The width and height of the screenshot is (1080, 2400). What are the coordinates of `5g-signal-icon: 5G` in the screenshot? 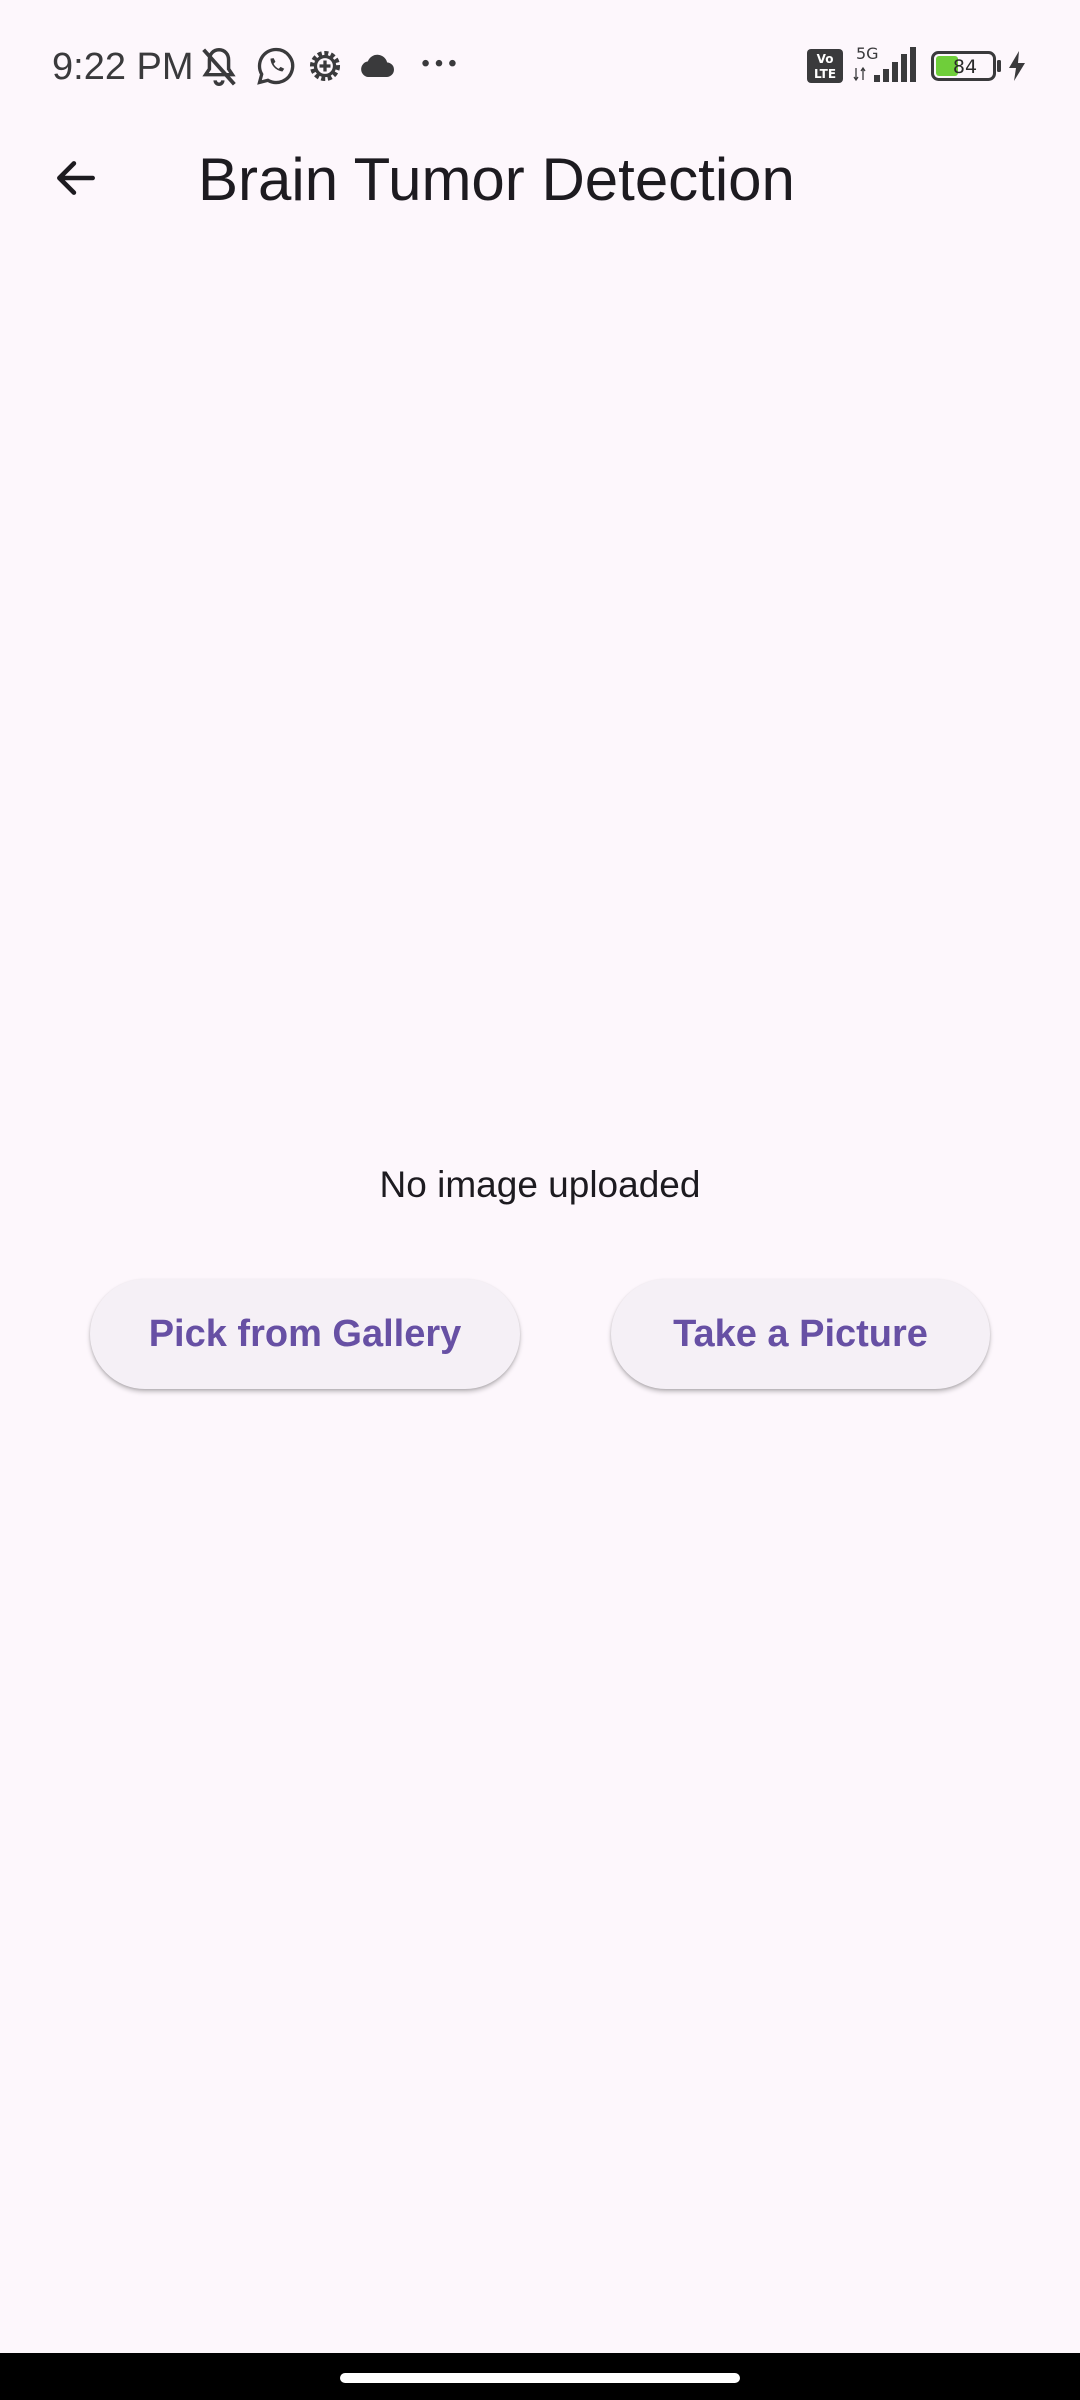 It's located at (886, 67).